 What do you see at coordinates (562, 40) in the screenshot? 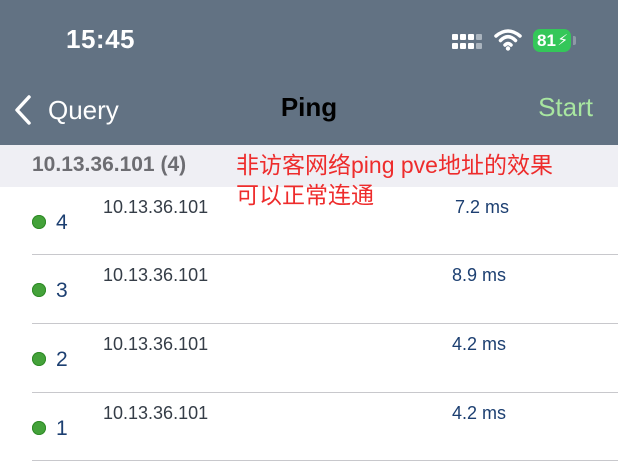
I see `charging-bolt-icon: ⚡` at bounding box center [562, 40].